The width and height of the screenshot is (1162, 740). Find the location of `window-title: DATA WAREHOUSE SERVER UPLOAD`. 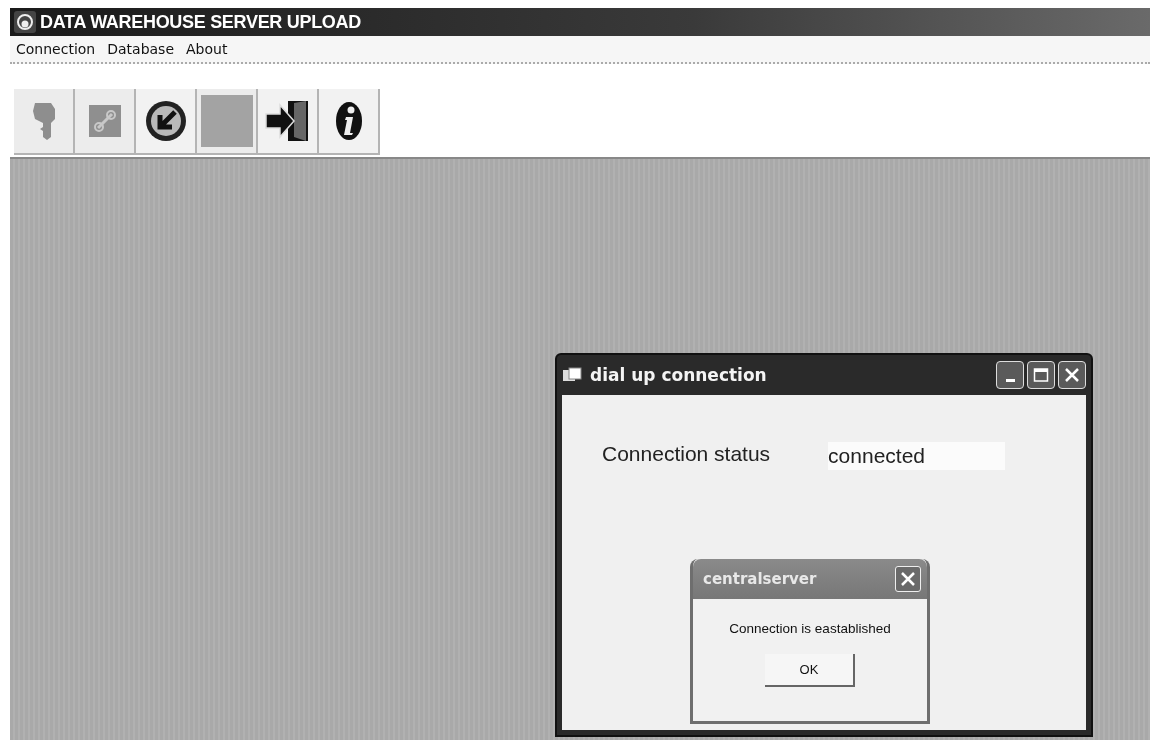

window-title: DATA WAREHOUSE SERVER UPLOAD is located at coordinates (200, 22).